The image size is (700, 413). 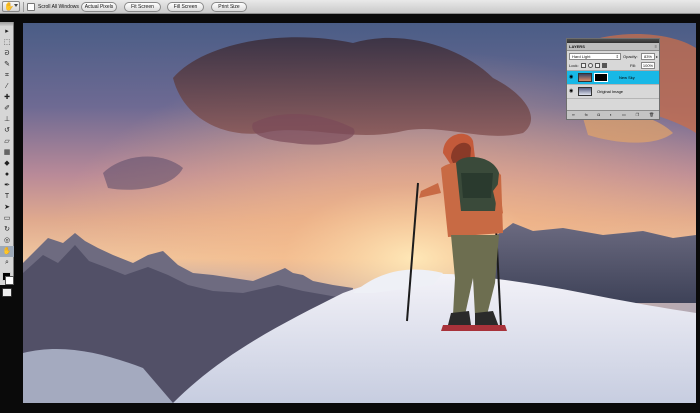 What do you see at coordinates (7, 108) in the screenshot?
I see `brush-tool-icon: ✐` at bounding box center [7, 108].